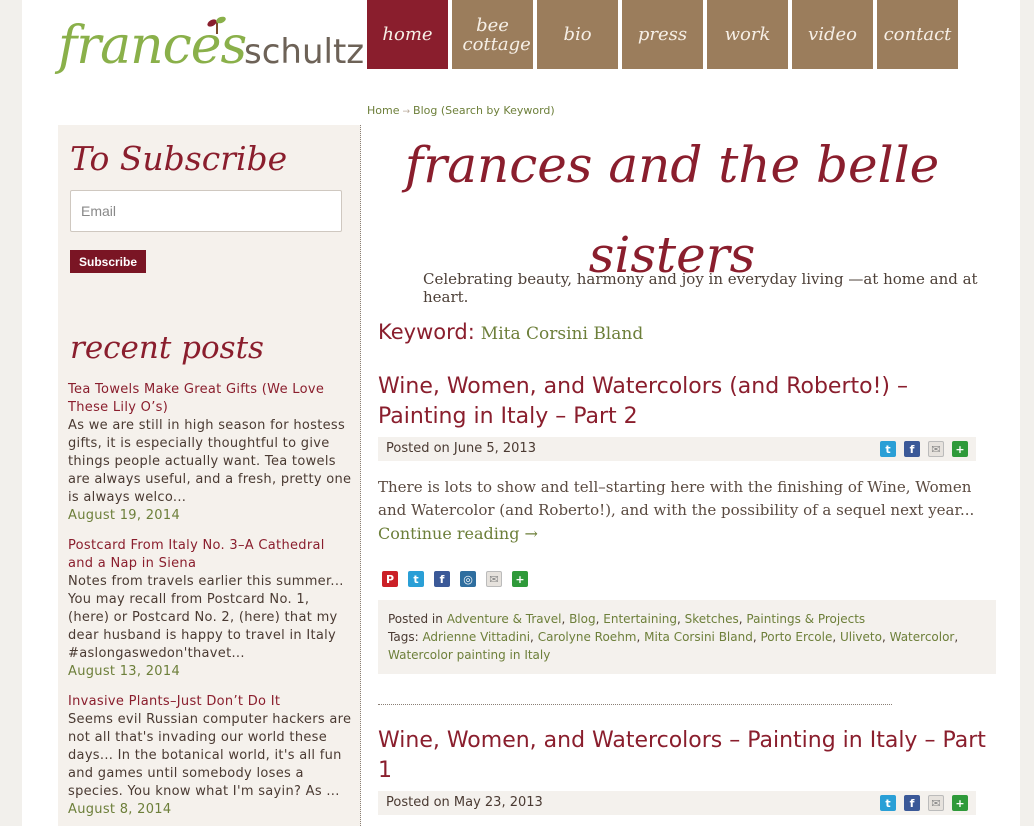 This screenshot has height=826, width=1034. Describe the element at coordinates (805, 619) in the screenshot. I see `category-link: Paintings & Projects` at that location.